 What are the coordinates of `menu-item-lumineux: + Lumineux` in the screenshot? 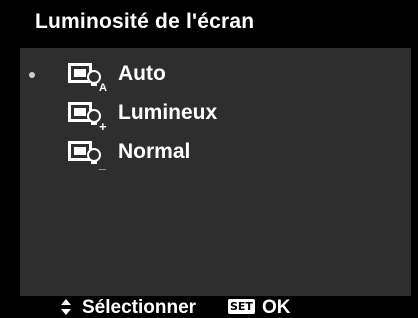 It's located at (215, 115).